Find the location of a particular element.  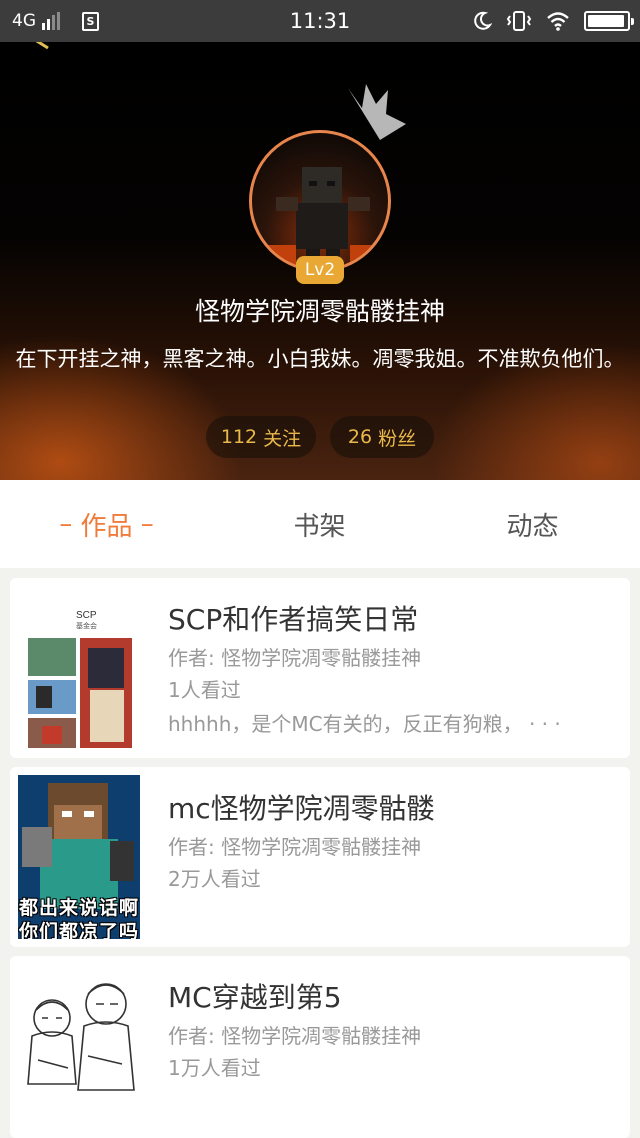

tab-works: – 作品 – is located at coordinates (106, 524).